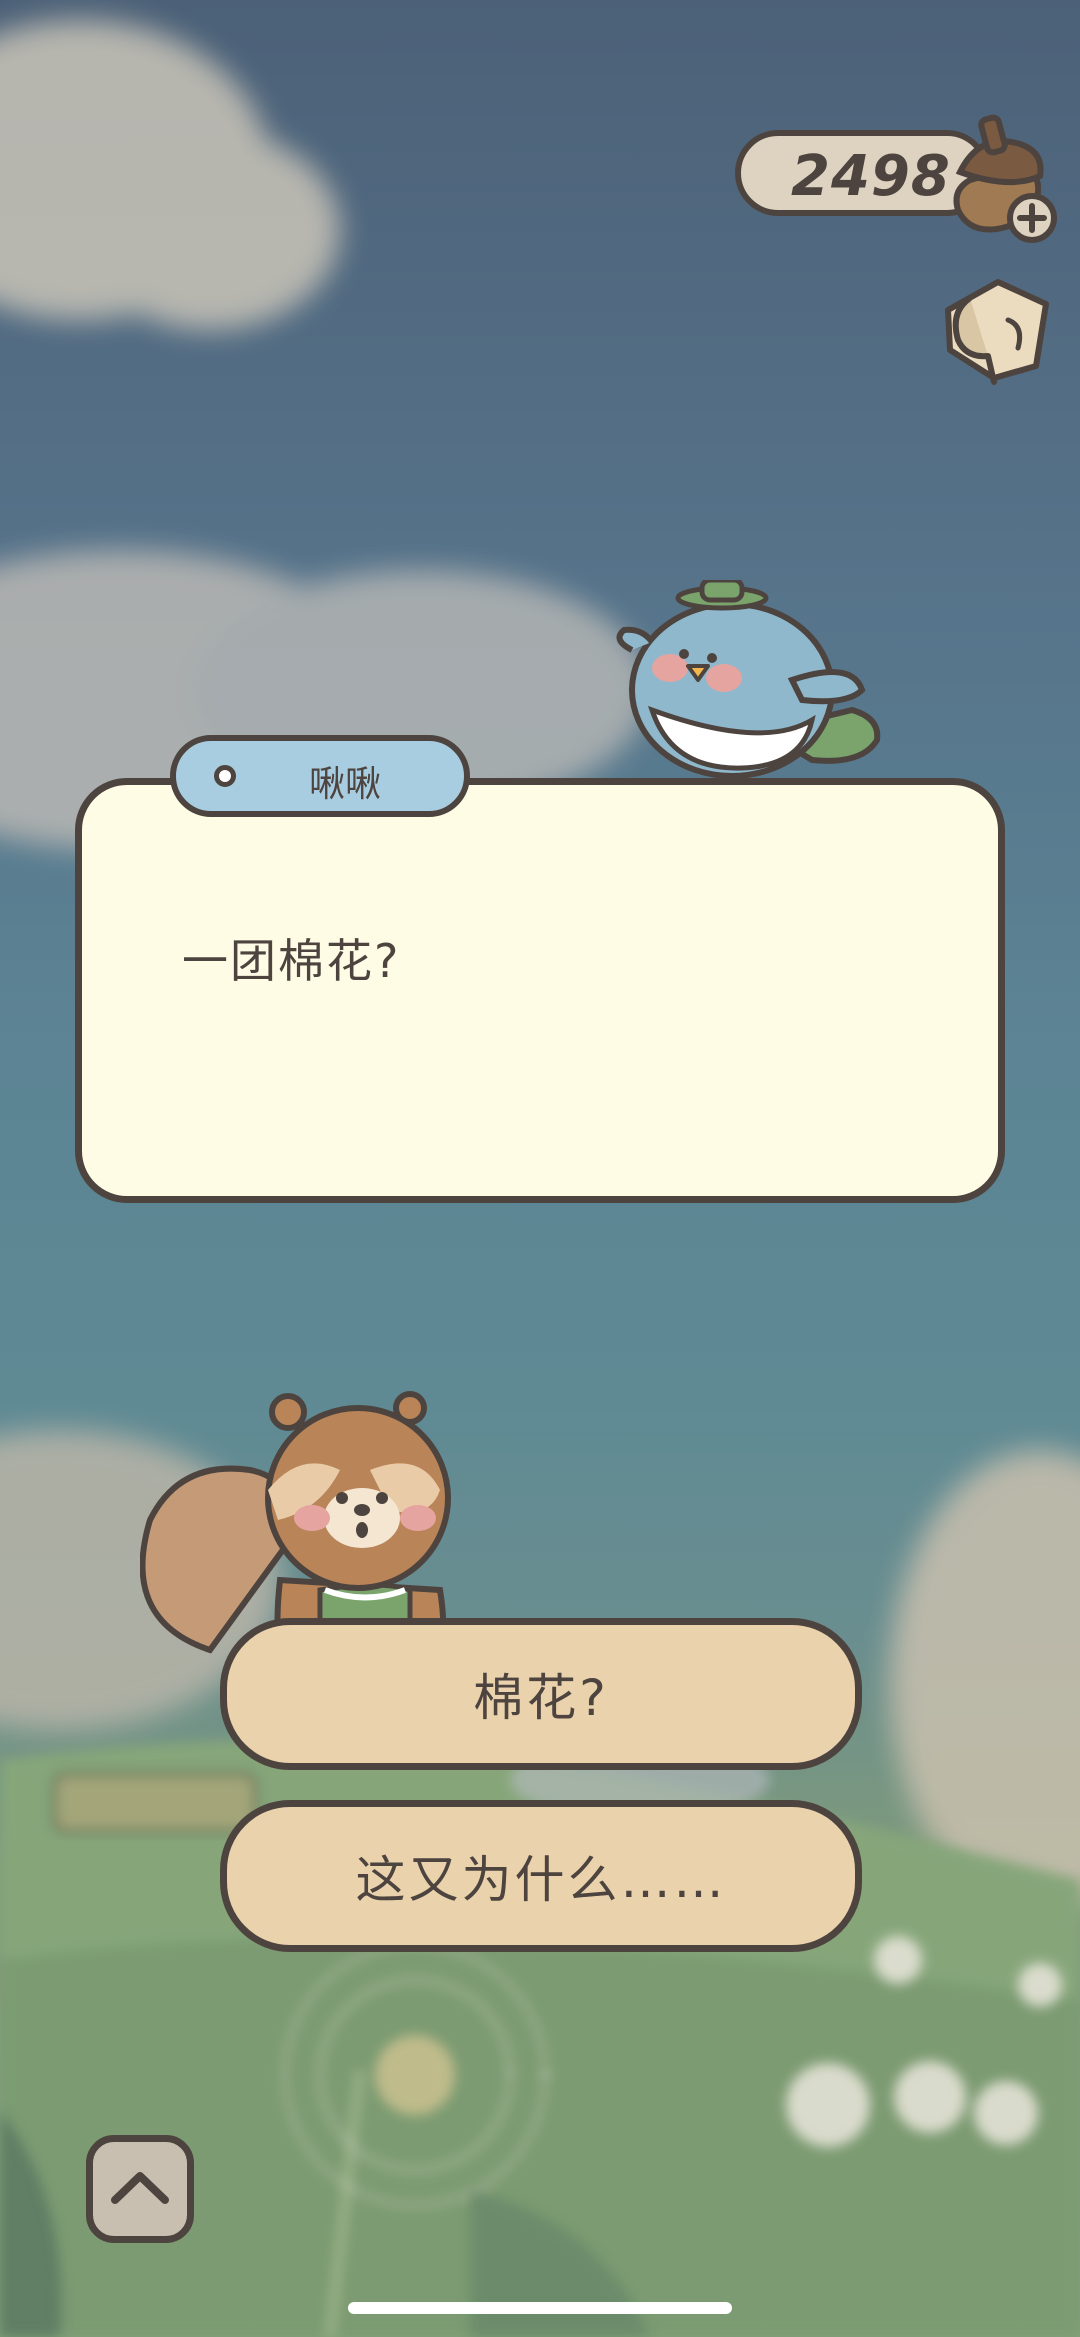 This screenshot has height=2337, width=1080. Describe the element at coordinates (871, 176) in the screenshot. I see `acorn-count: 2498` at that location.